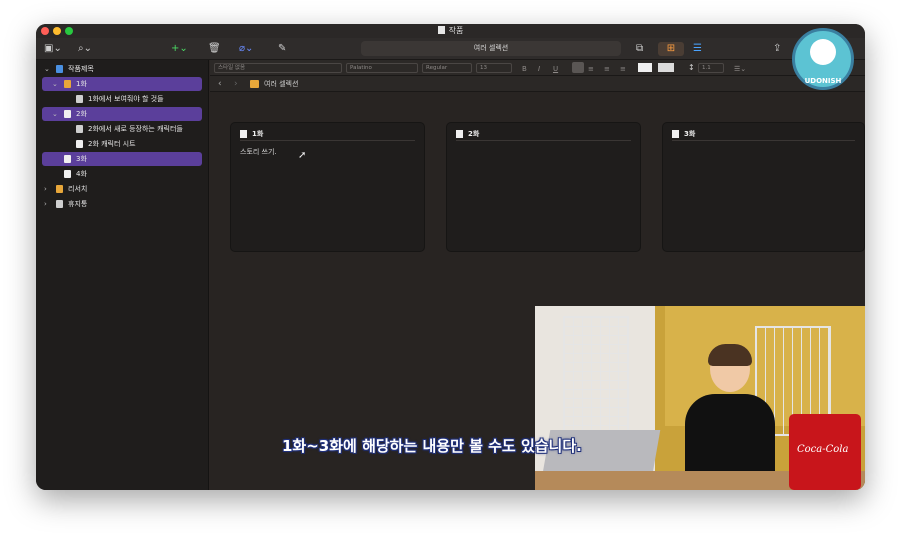 This screenshot has width=900, height=537. I want to click on compose-icon: ✎, so click(282, 49).